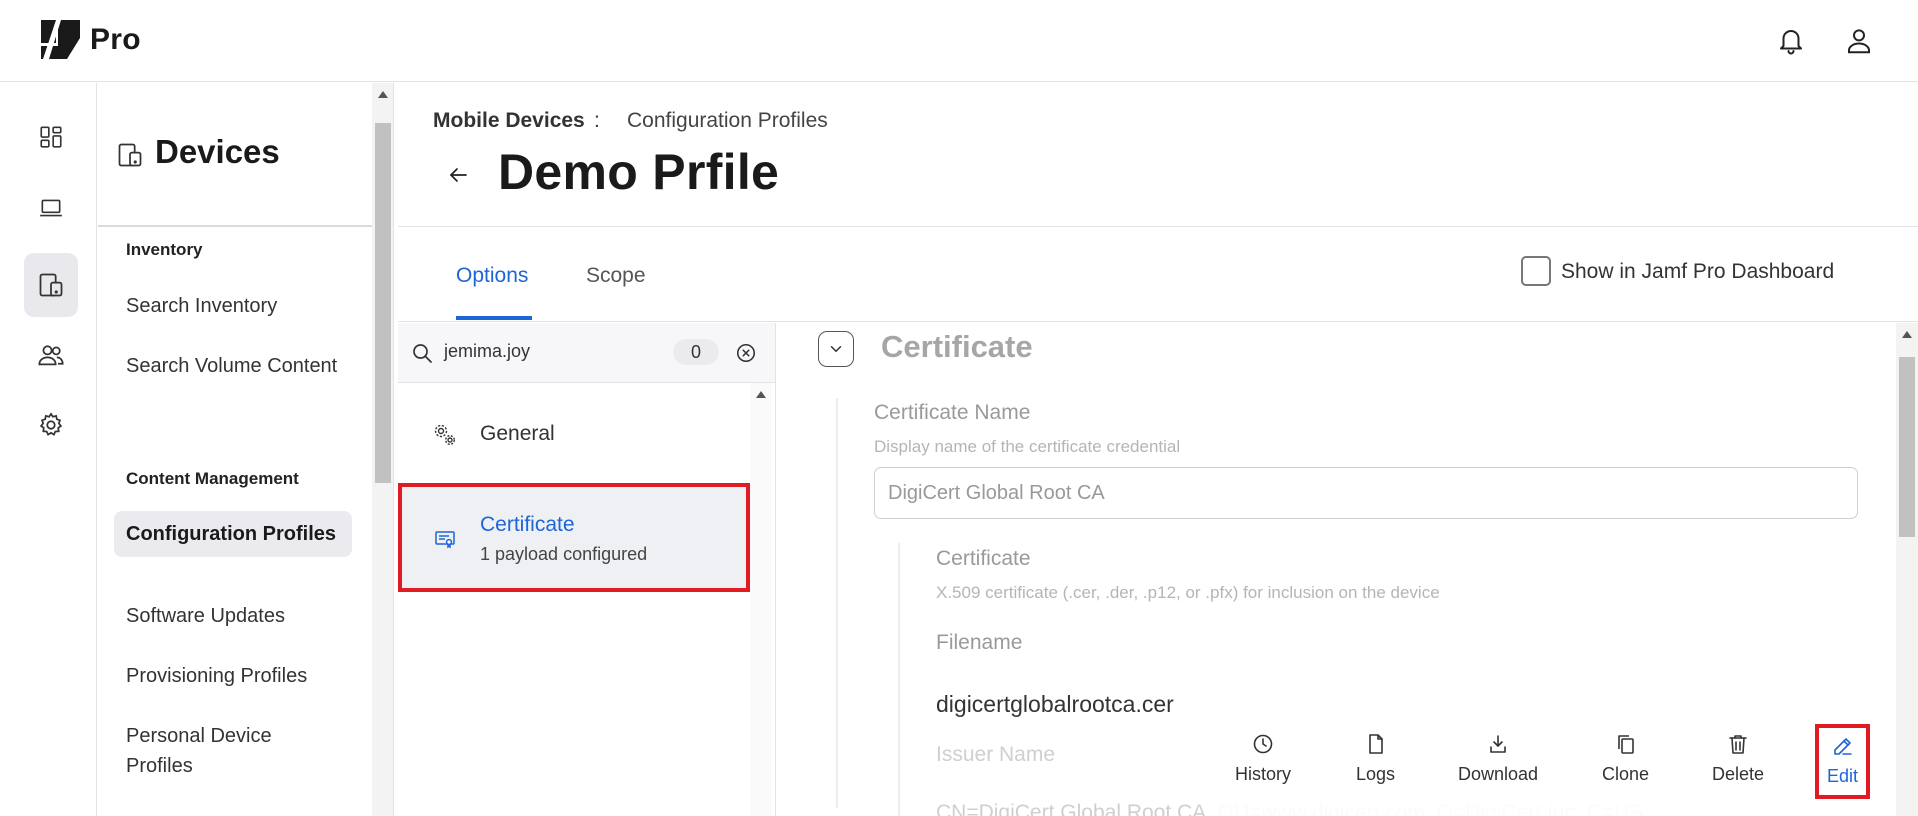 Image resolution: width=1918 pixels, height=816 pixels. I want to click on tabs-bar: Options Scope Show in Jamf Pro Dashboard, so click(1158, 275).